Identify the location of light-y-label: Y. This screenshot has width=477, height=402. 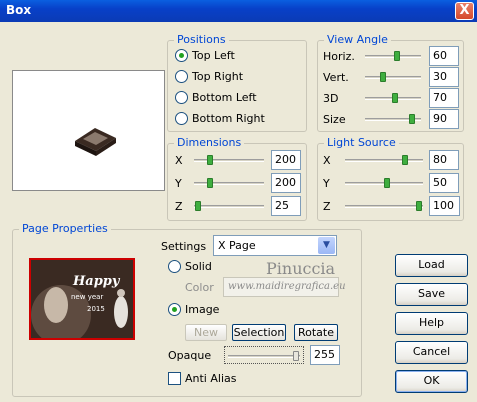
(326, 183).